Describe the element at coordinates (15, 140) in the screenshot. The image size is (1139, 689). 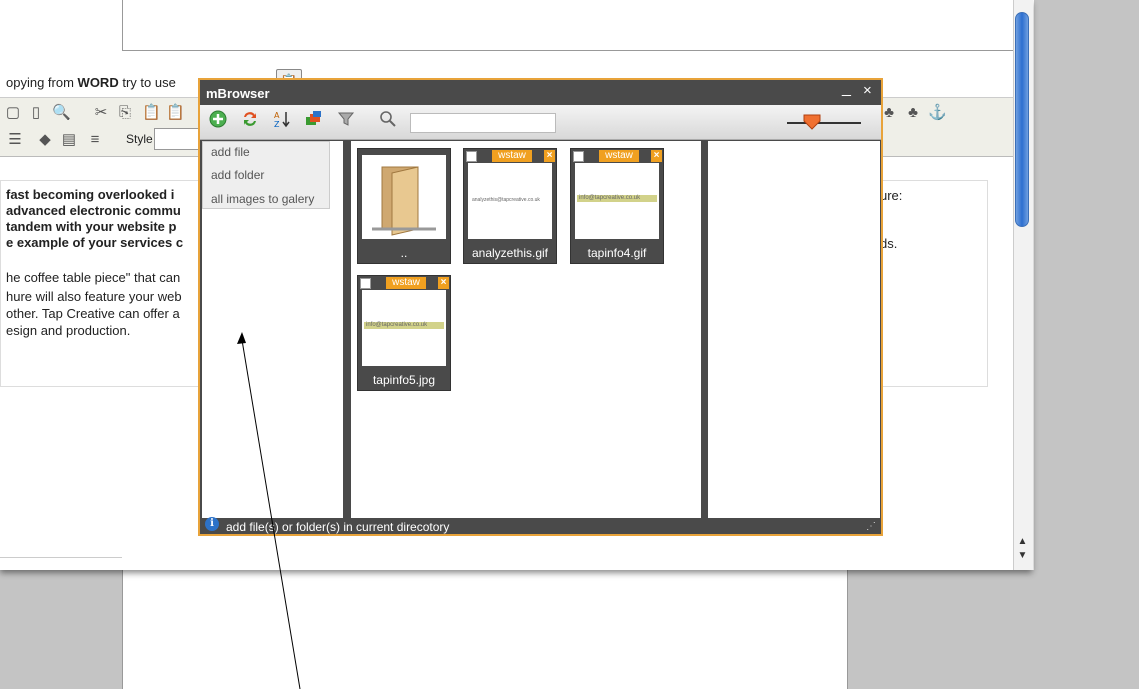
I see `list-icon: ☰` at that location.